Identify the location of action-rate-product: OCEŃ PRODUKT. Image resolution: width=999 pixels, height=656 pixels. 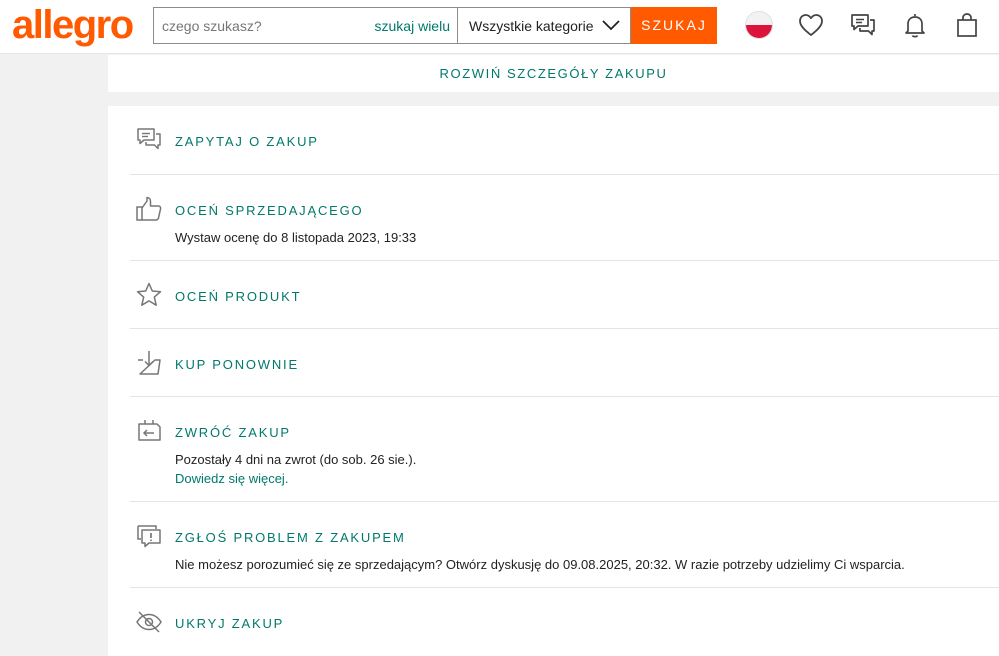
(564, 295).